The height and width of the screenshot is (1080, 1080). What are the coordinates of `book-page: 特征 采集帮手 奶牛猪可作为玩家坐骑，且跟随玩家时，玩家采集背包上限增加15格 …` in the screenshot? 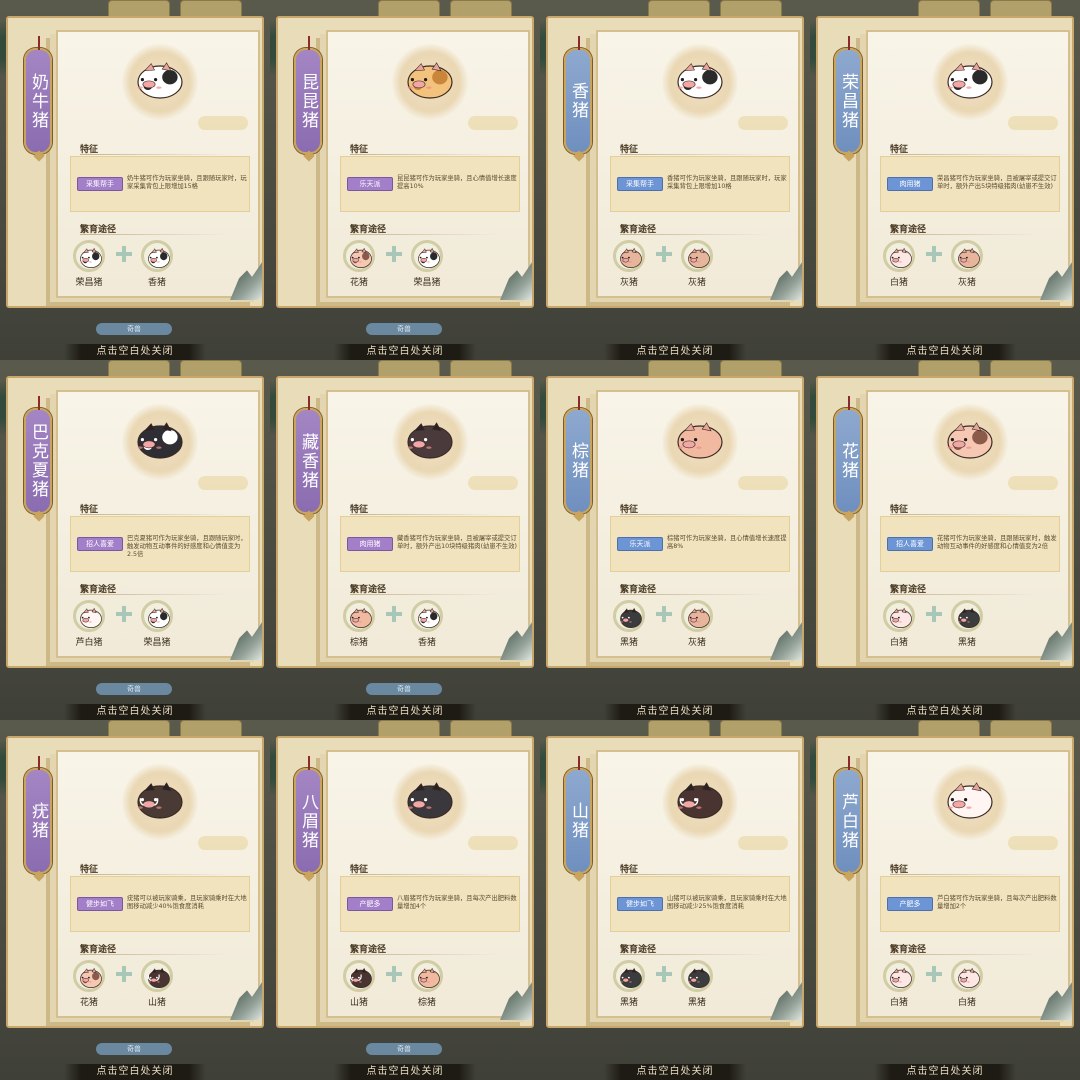 It's located at (159, 165).